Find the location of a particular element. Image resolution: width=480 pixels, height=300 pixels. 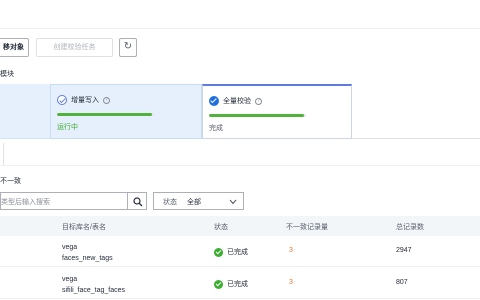

migrate-objects-button: 移对象 is located at coordinates (14, 47).